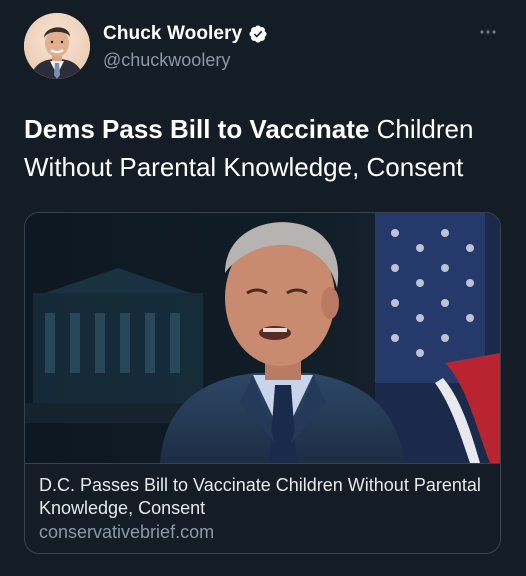 Image resolution: width=526 pixels, height=576 pixels. I want to click on more-options-button, so click(488, 32).